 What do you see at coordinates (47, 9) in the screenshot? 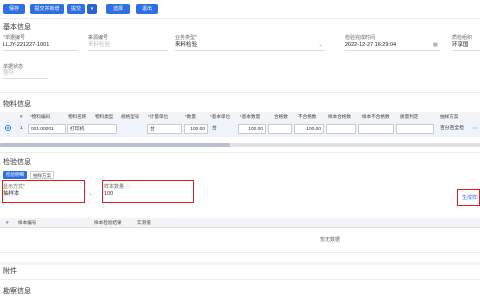
I see `save-and-new-button: 提交并新增` at bounding box center [47, 9].